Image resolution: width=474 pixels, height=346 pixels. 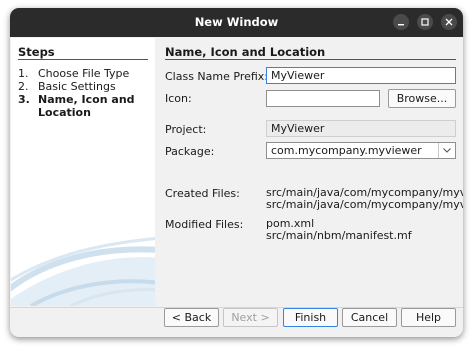 I want to click on next-button: Next >, so click(x=250, y=317).